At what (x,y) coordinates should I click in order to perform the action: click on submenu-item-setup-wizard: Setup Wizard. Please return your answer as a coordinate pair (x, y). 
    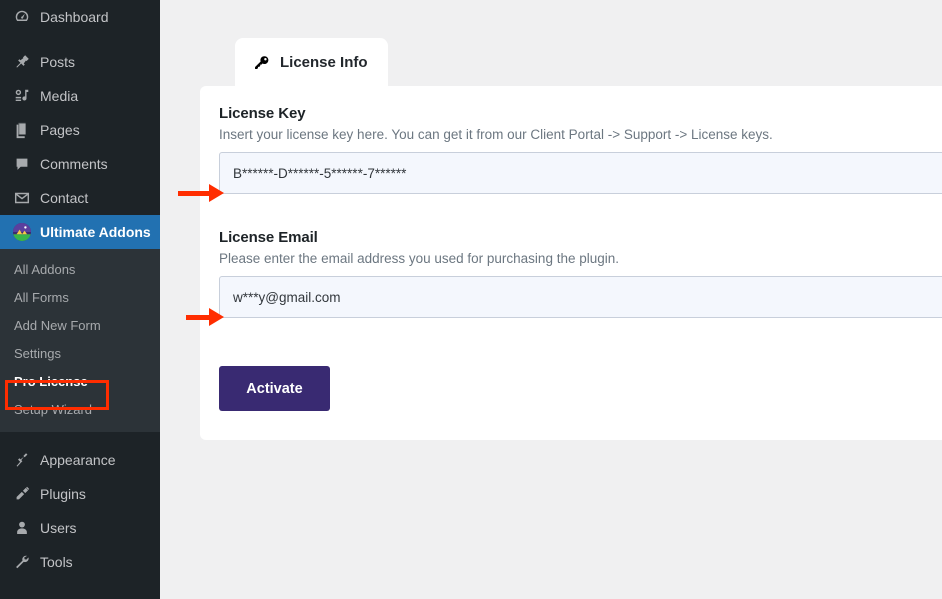
    Looking at the image, I should click on (80, 410).